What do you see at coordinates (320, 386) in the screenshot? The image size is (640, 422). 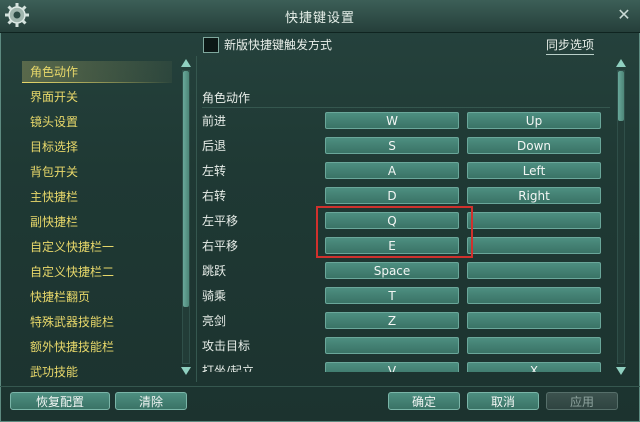 I see `bottom-divider` at bounding box center [320, 386].